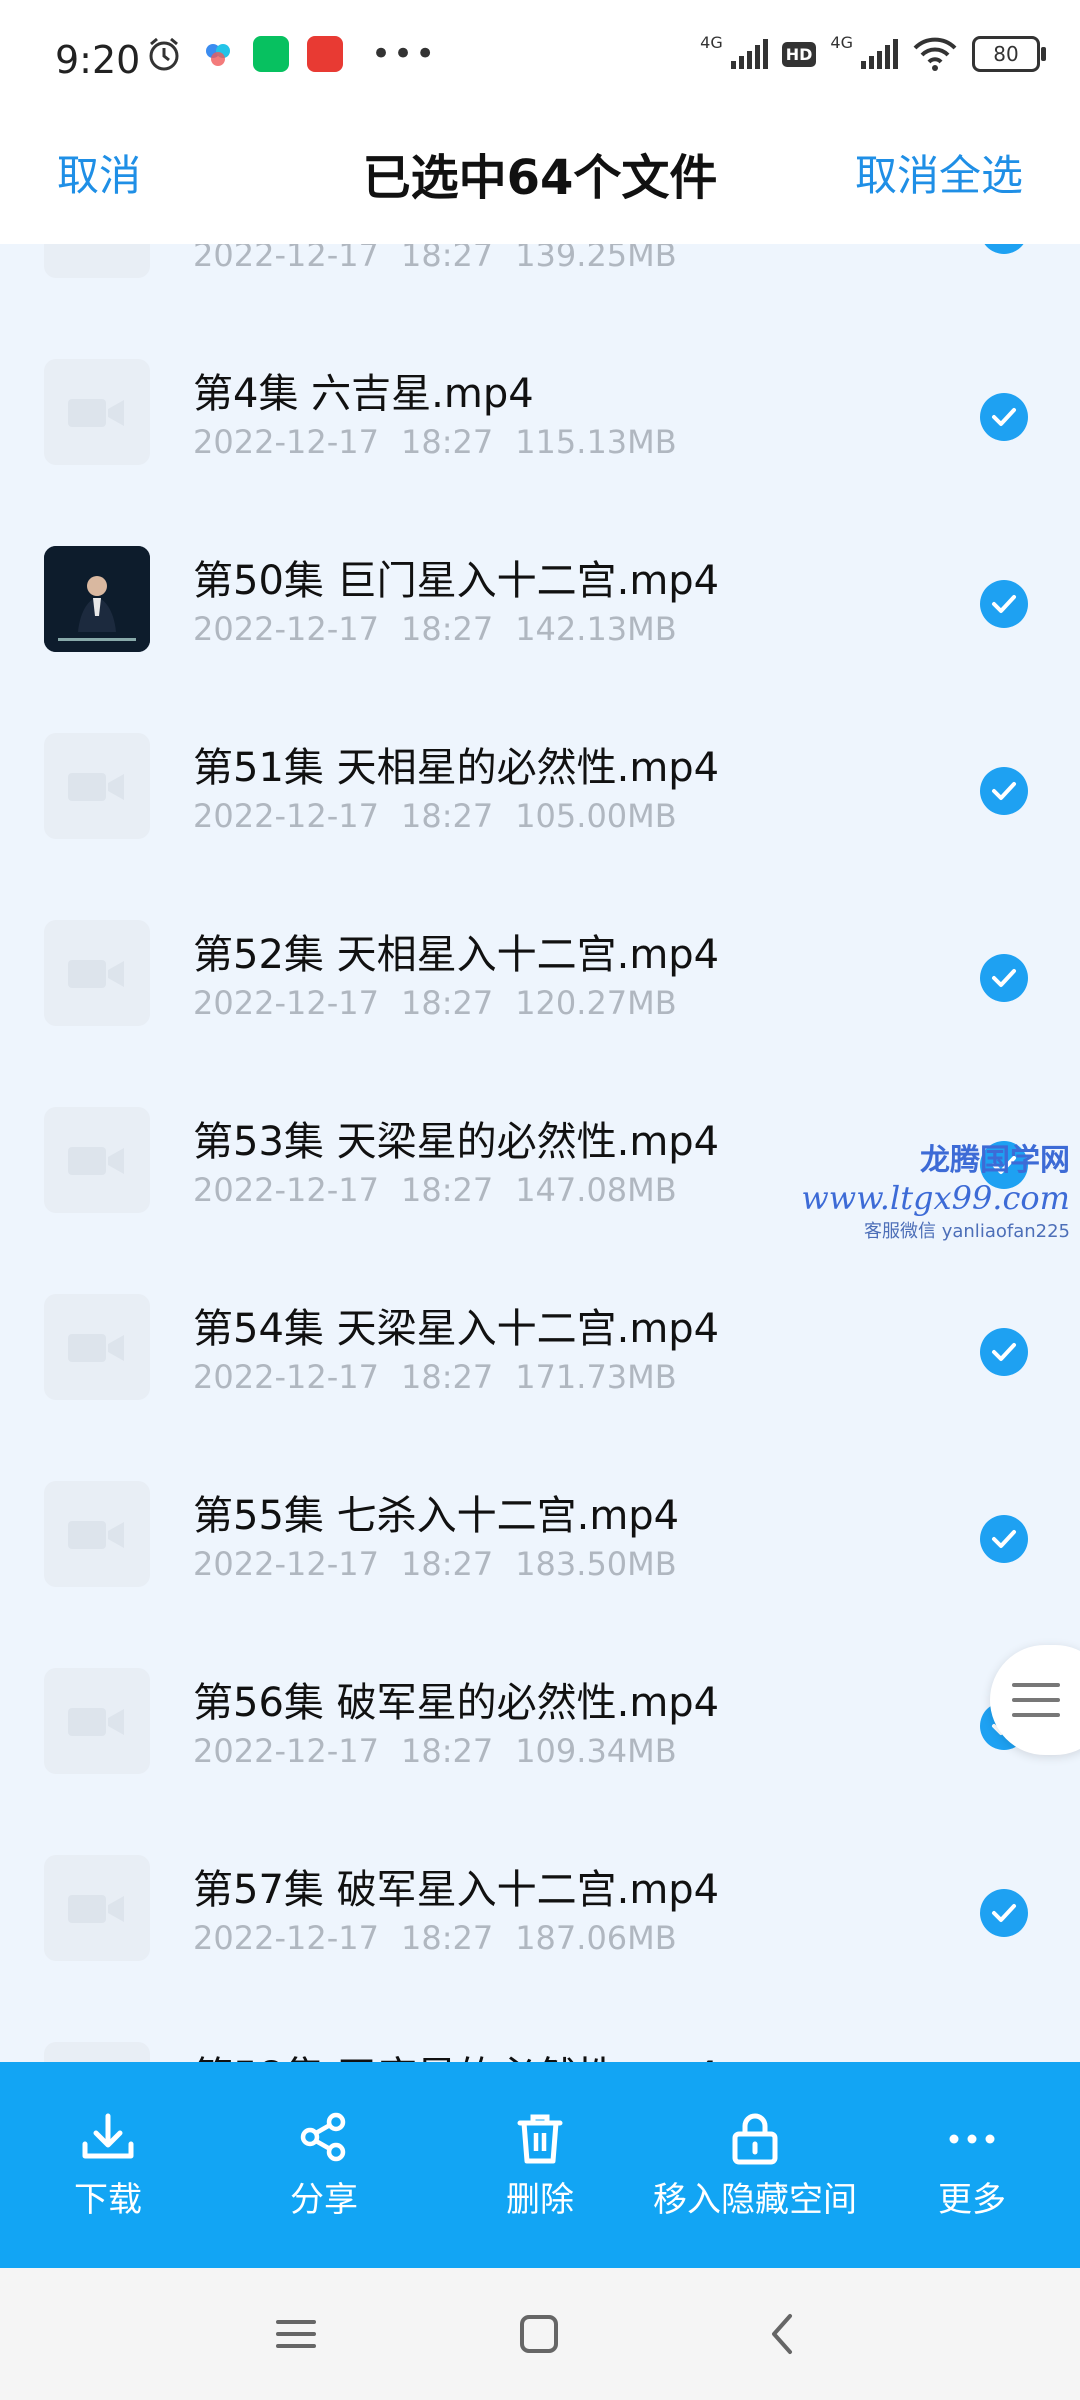  What do you see at coordinates (755, 2139) in the screenshot?
I see `lock-icon` at bounding box center [755, 2139].